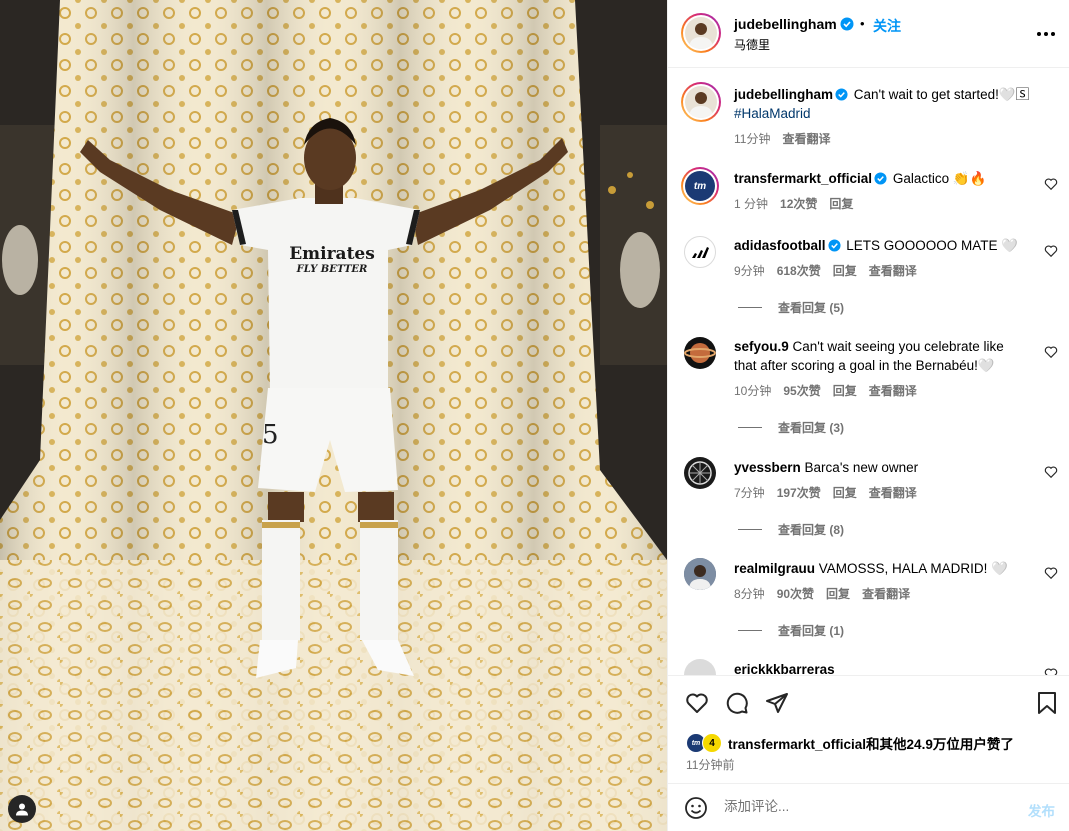  Describe the element at coordinates (783, 94) in the screenshot. I see `caption-username: judebellingham` at that location.